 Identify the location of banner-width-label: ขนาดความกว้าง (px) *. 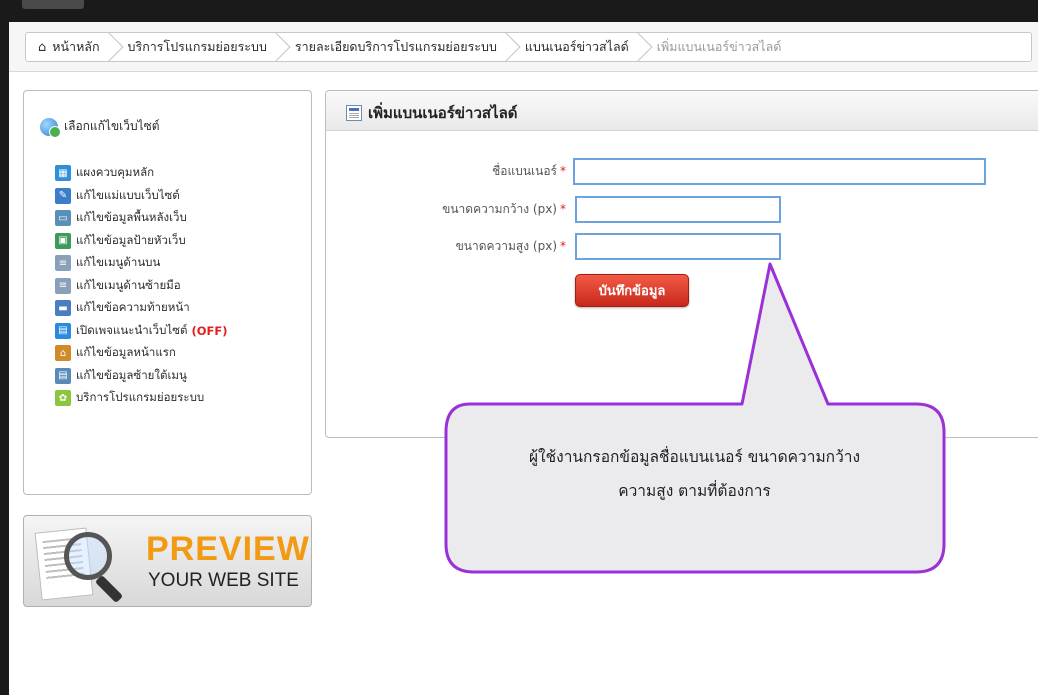
(473, 209).